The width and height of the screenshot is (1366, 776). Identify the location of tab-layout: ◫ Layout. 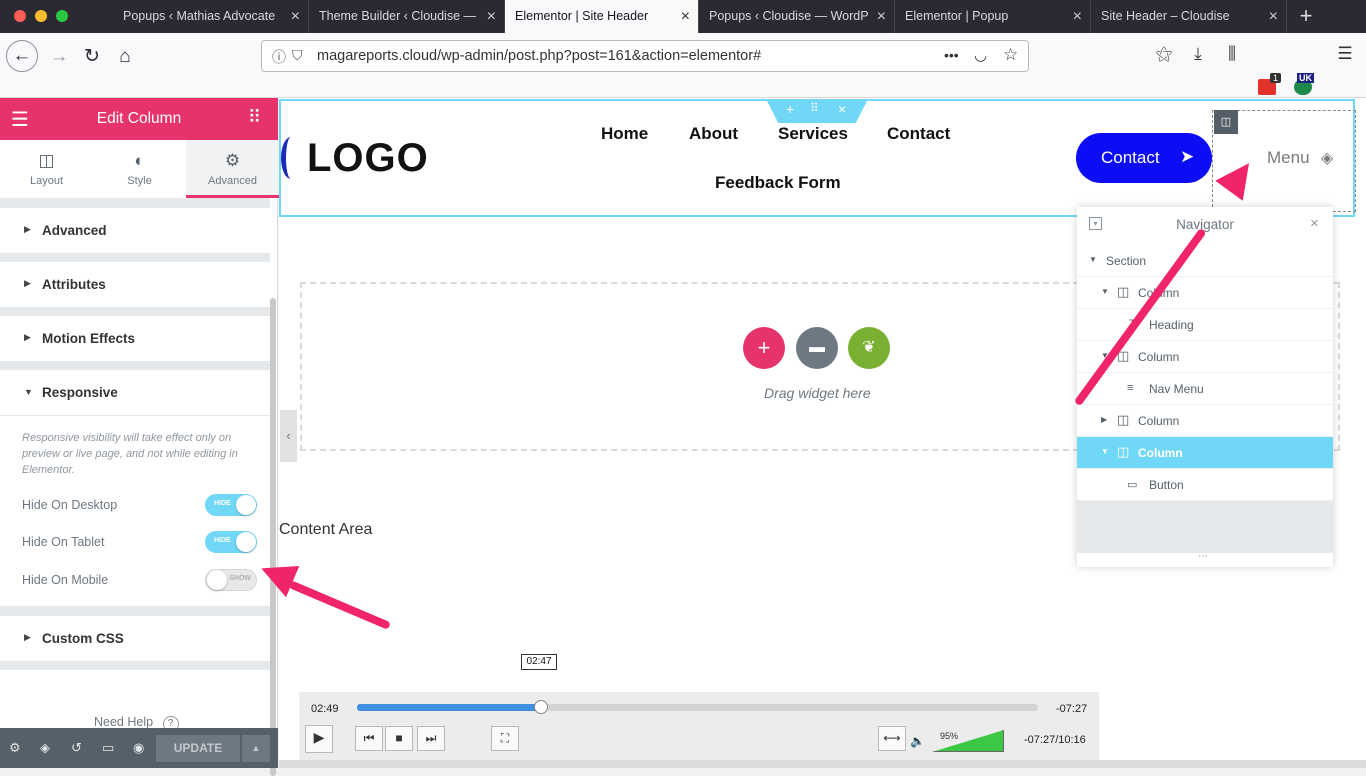
(46, 169).